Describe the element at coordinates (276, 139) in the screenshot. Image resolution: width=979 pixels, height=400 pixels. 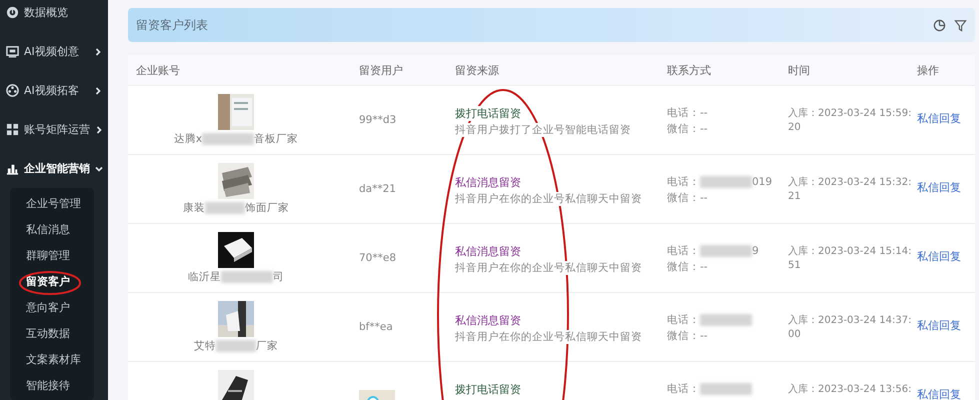
I see `account-name: 音板厂家` at that location.